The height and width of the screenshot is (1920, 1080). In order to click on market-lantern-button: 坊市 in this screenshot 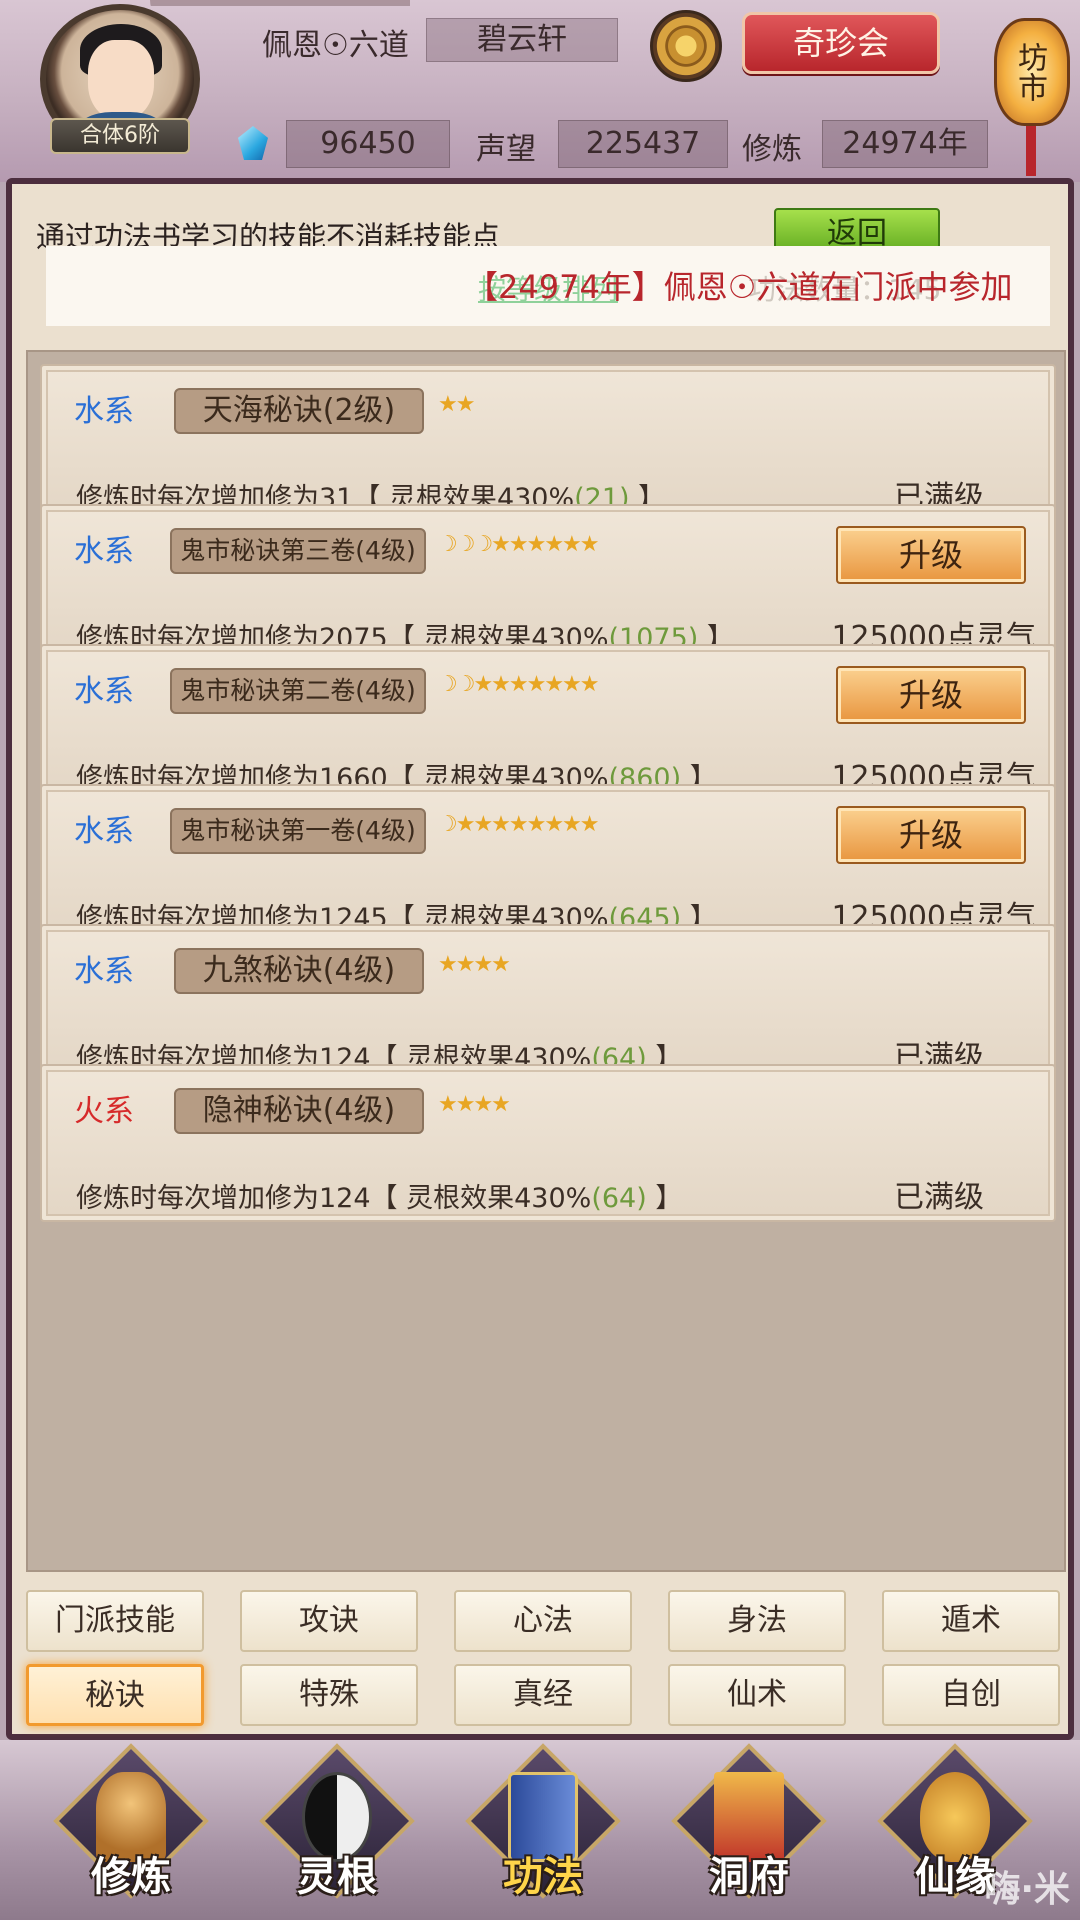, I will do `click(1033, 88)`.